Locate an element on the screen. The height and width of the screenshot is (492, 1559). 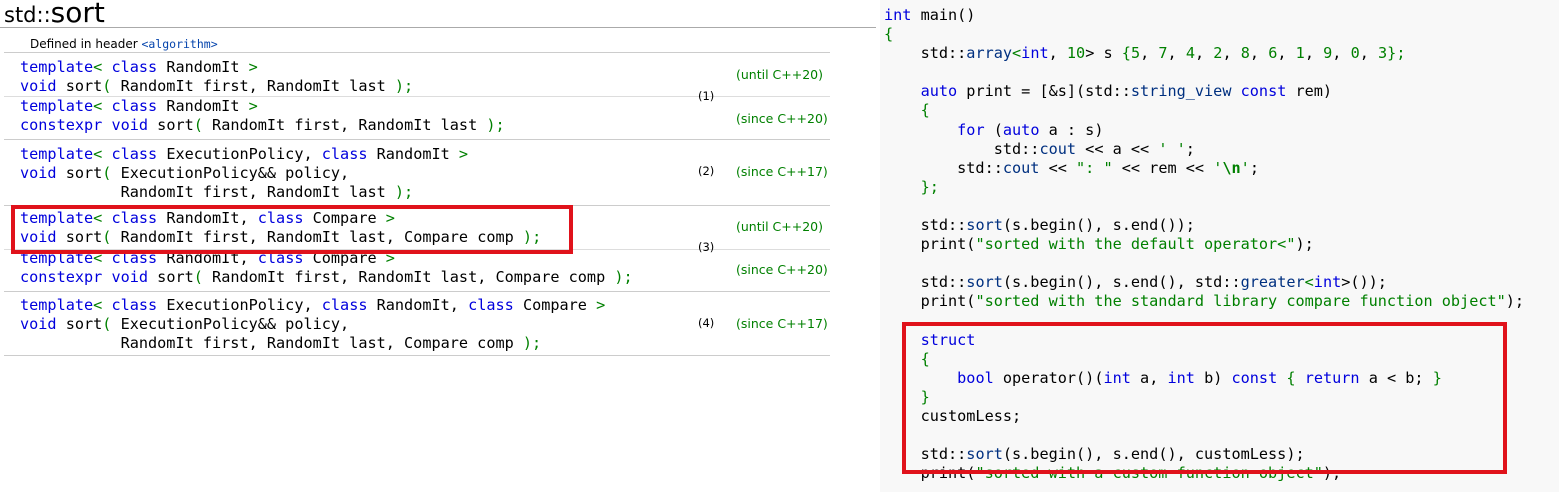
code-token: array is located at coordinates (989, 53).